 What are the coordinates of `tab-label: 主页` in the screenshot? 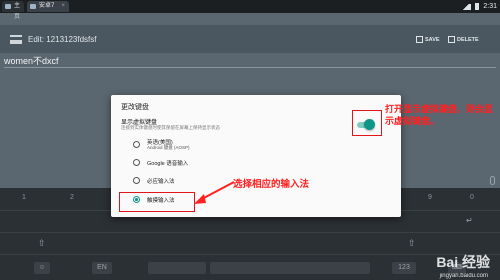 It's located at (17, 11).